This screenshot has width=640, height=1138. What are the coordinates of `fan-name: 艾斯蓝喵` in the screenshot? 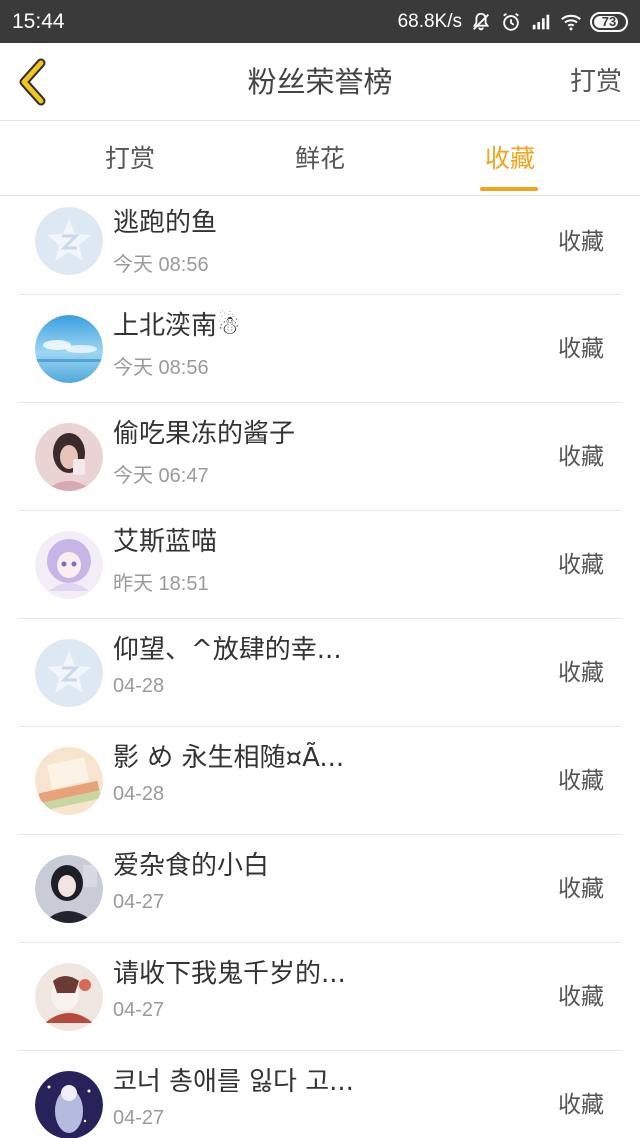 It's located at (165, 542).